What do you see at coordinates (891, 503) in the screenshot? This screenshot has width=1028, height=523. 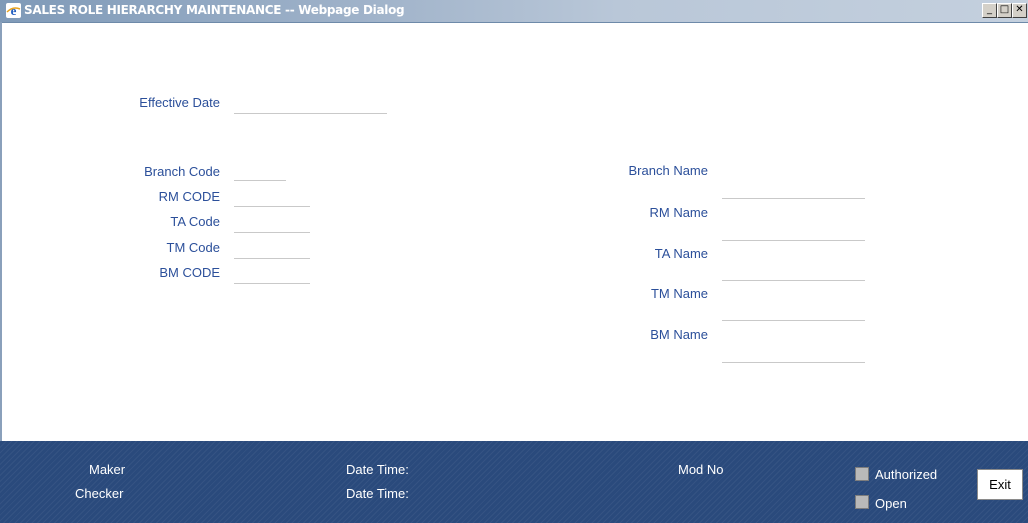 I see `open-label: Open` at bounding box center [891, 503].